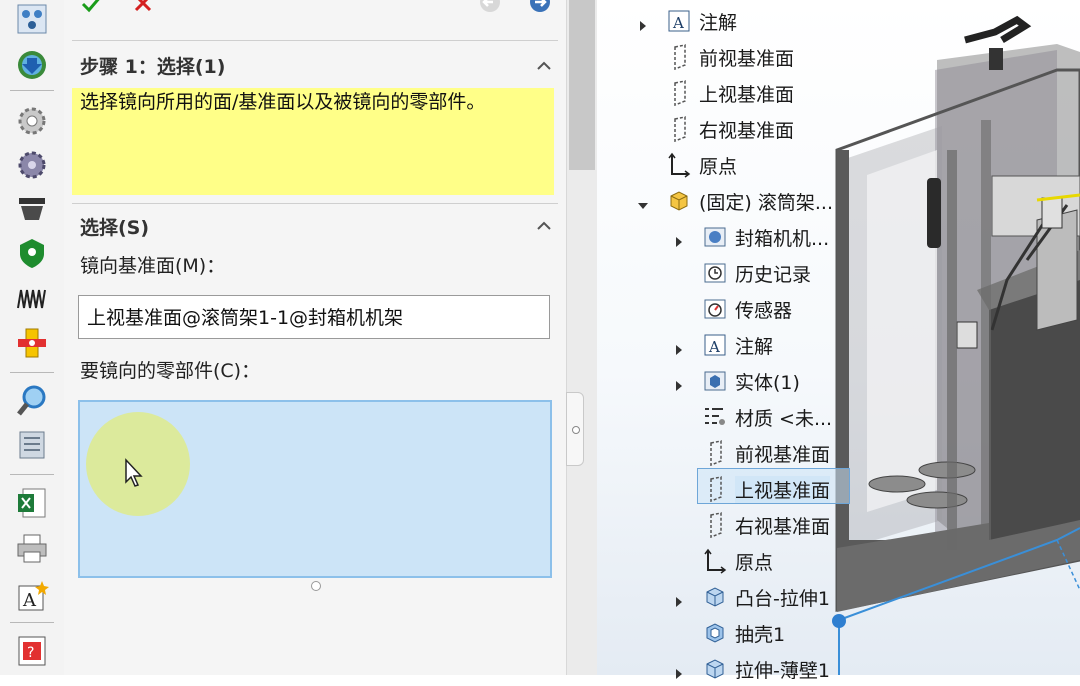 The height and width of the screenshot is (686, 1080). I want to click on panel-splitter-handle, so click(575, 429).